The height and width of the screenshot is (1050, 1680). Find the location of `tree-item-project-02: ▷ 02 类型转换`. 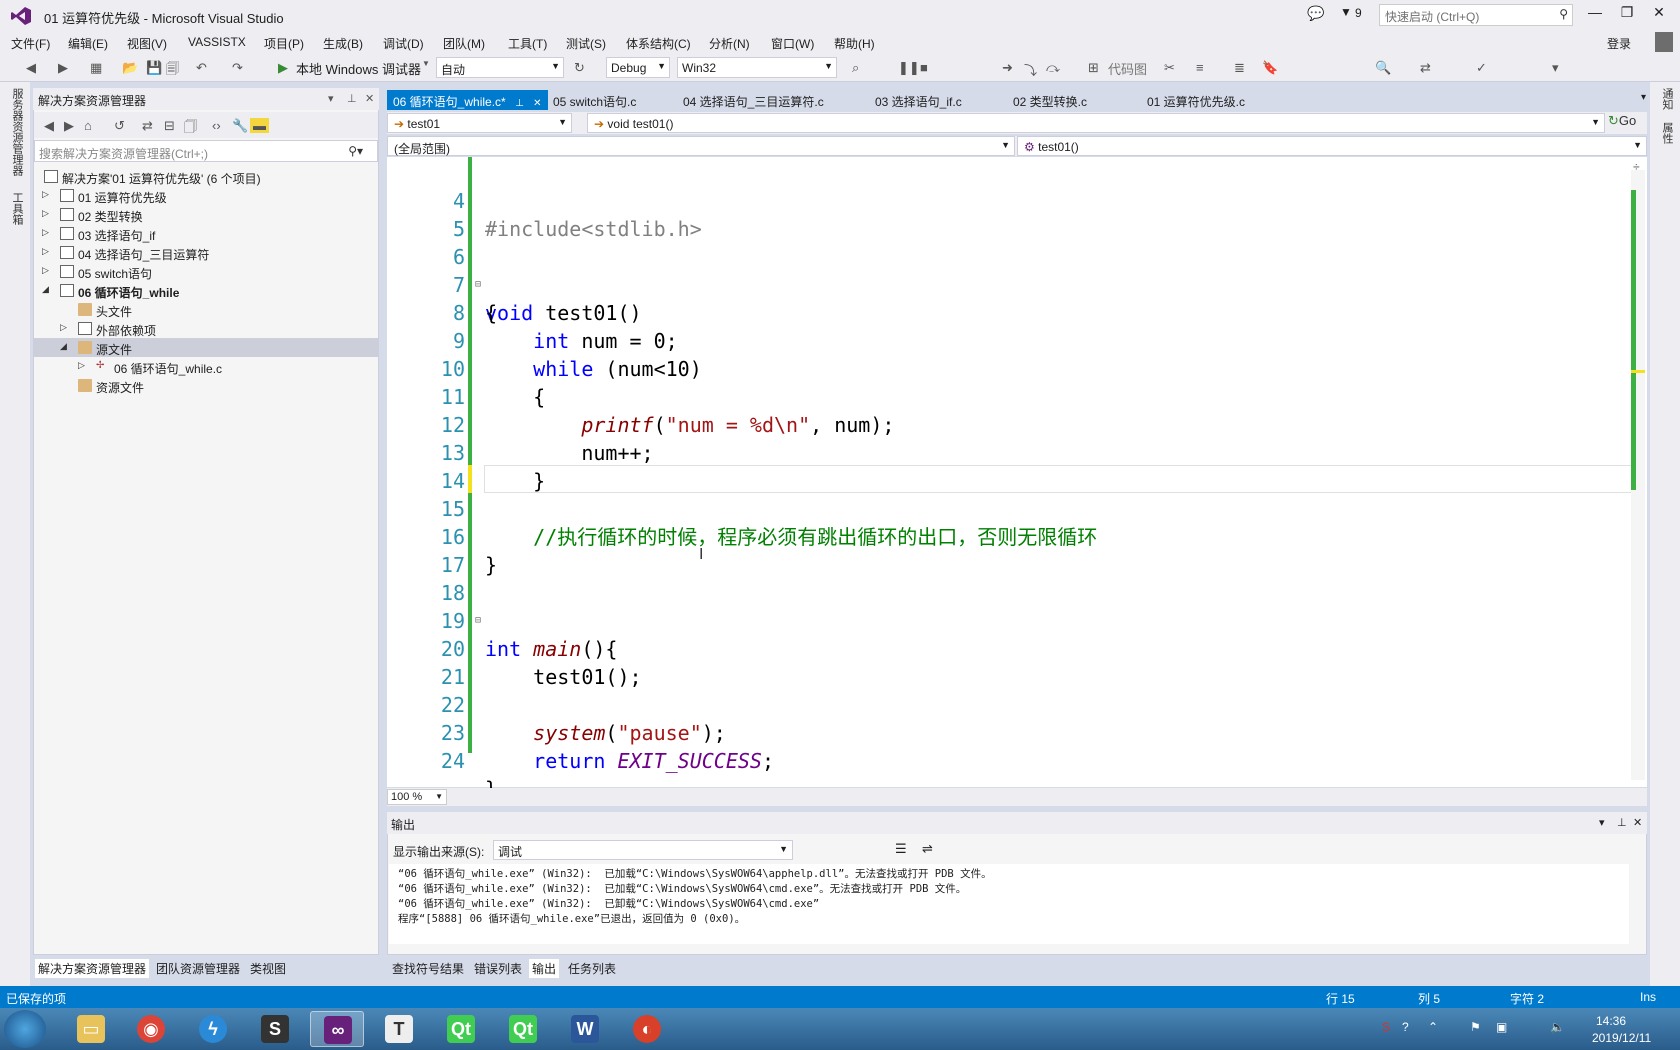

tree-item-project-02: ▷ 02 类型转换 is located at coordinates (206, 214).